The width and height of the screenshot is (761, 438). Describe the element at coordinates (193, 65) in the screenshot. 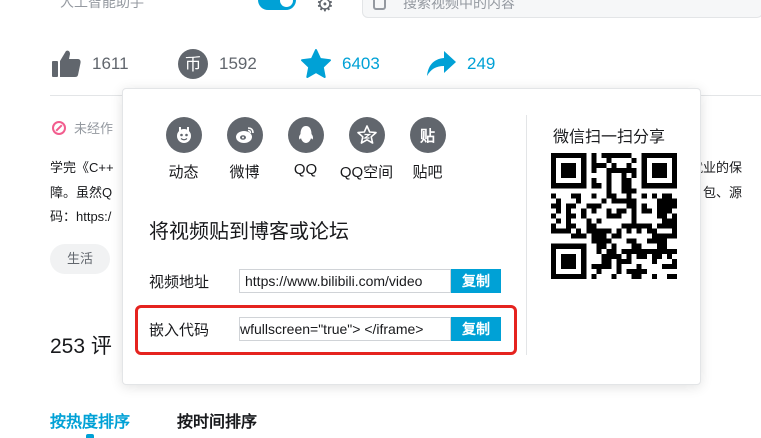

I see `coin-glyph: 币` at that location.